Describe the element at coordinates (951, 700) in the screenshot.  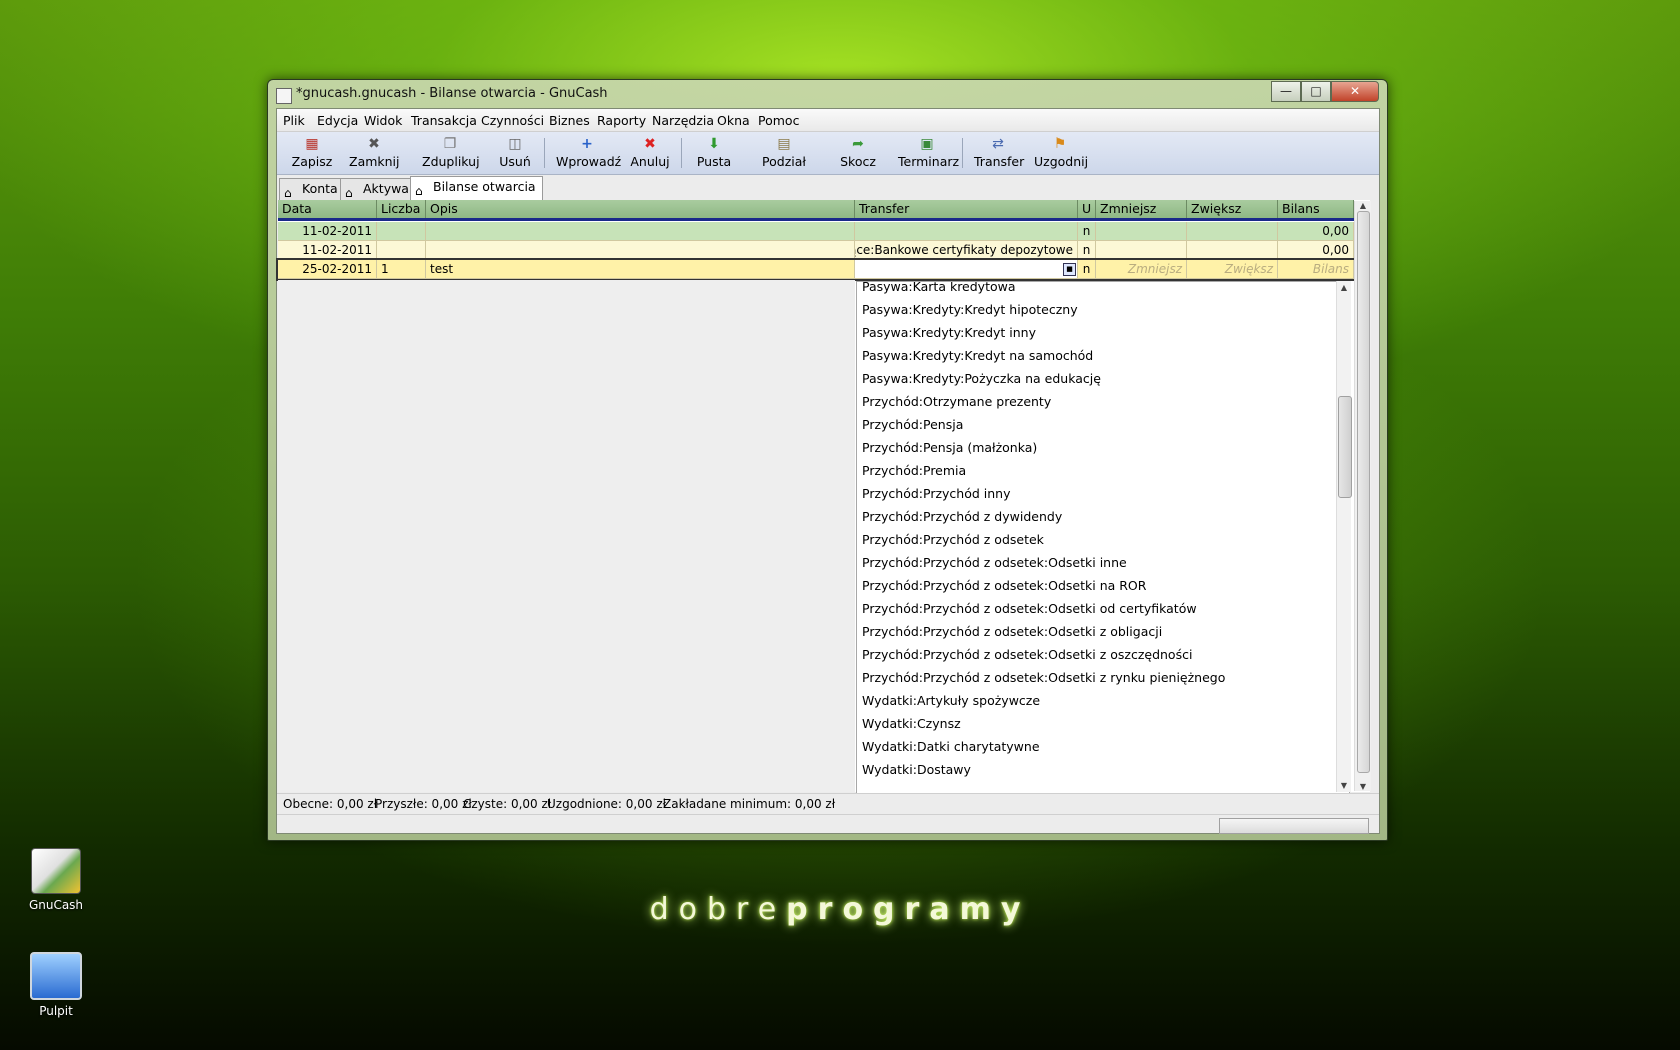
I see `dropdown-item: Wydatki:Artykuły spożywcze` at that location.